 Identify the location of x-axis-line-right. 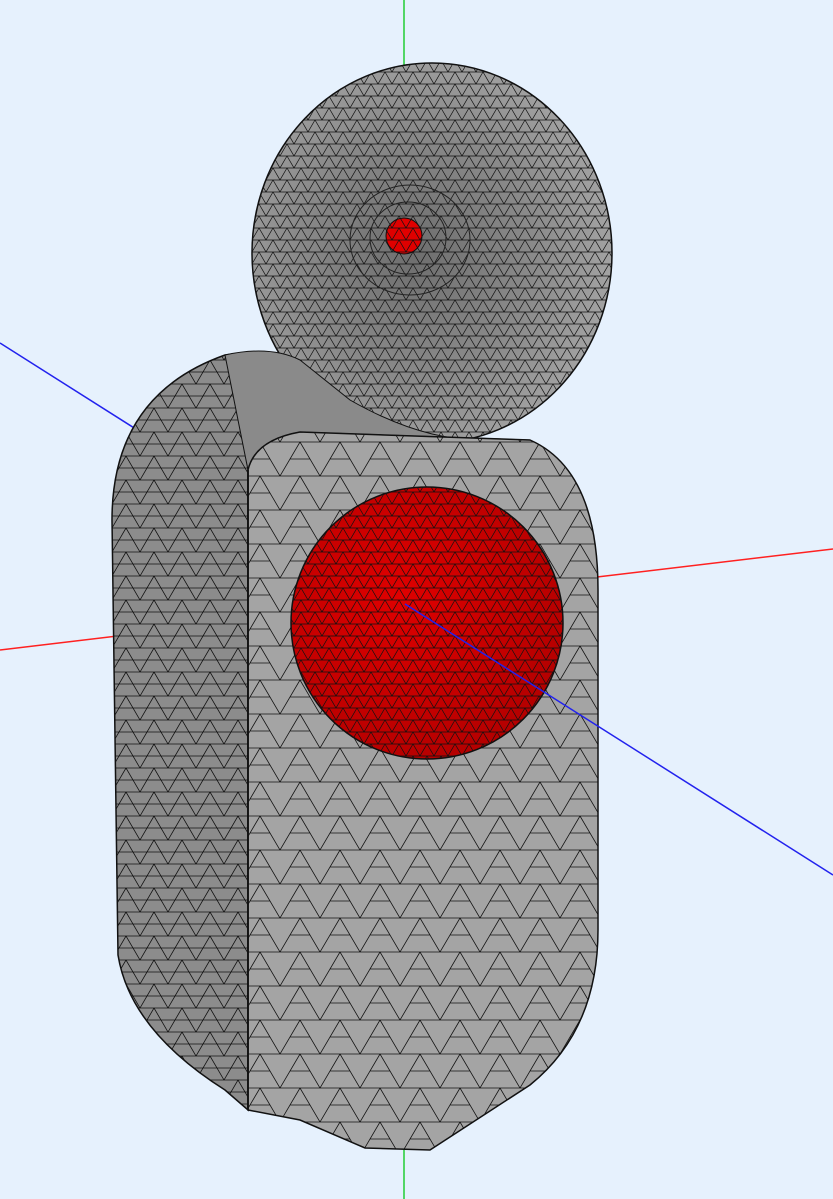
(714, 563).